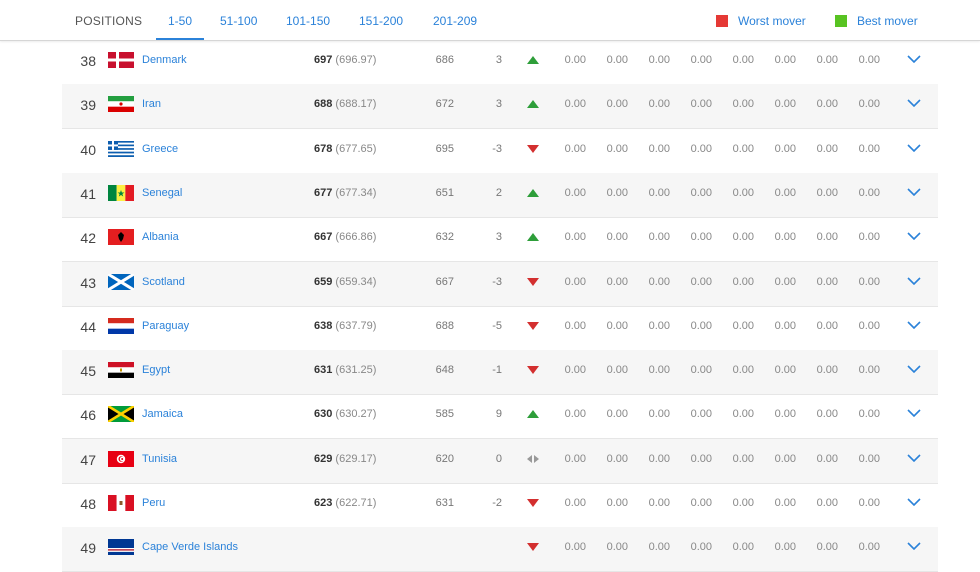 The width and height of the screenshot is (980, 572). Describe the element at coordinates (323, 325) in the screenshot. I see `points-value: 638` at that location.